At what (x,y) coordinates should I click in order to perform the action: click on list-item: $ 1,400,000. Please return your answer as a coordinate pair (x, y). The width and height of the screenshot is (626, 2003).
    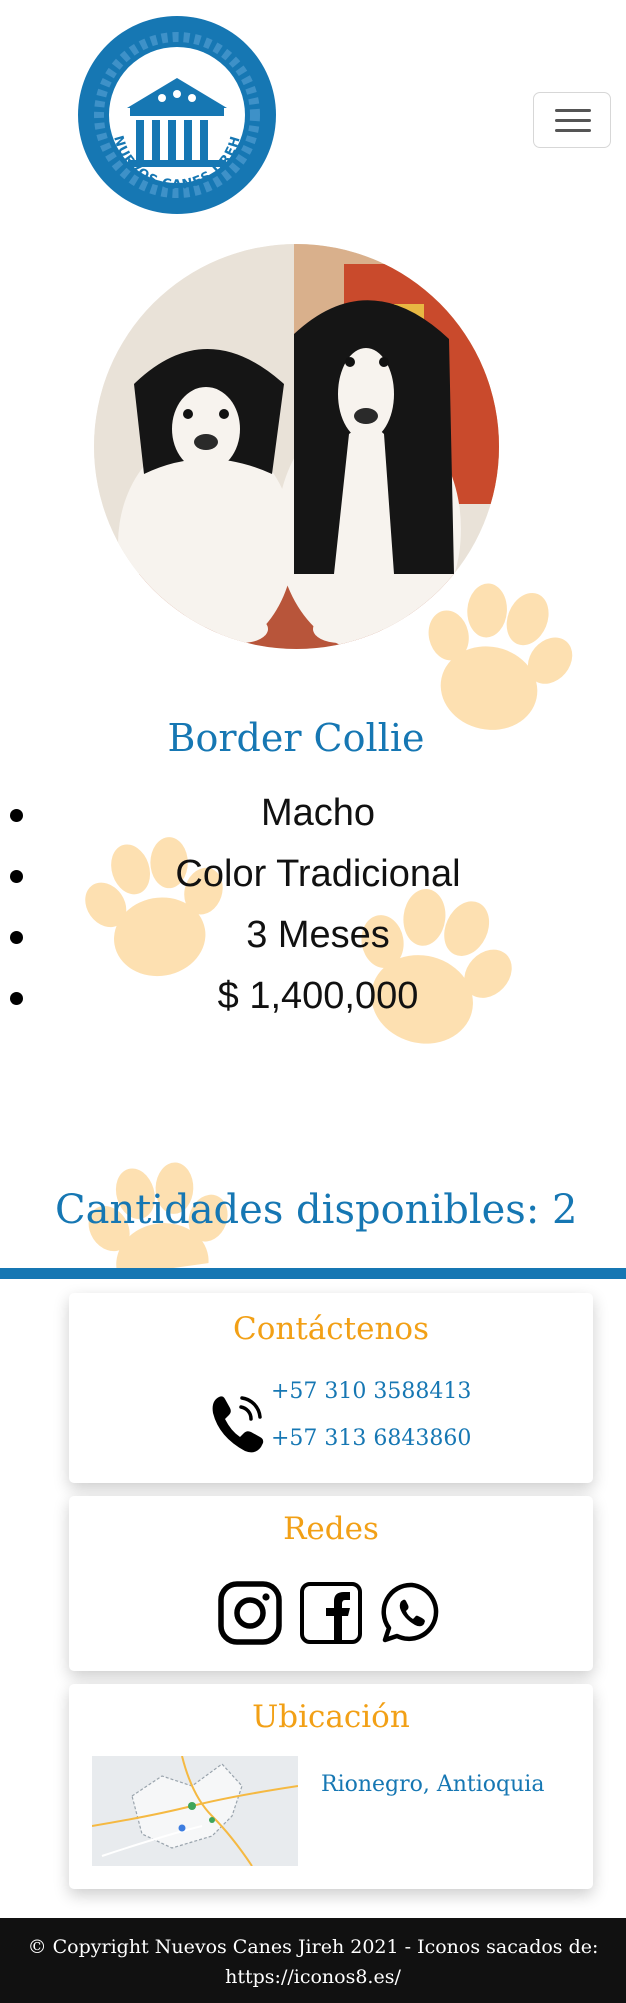
    Looking at the image, I should click on (313, 996).